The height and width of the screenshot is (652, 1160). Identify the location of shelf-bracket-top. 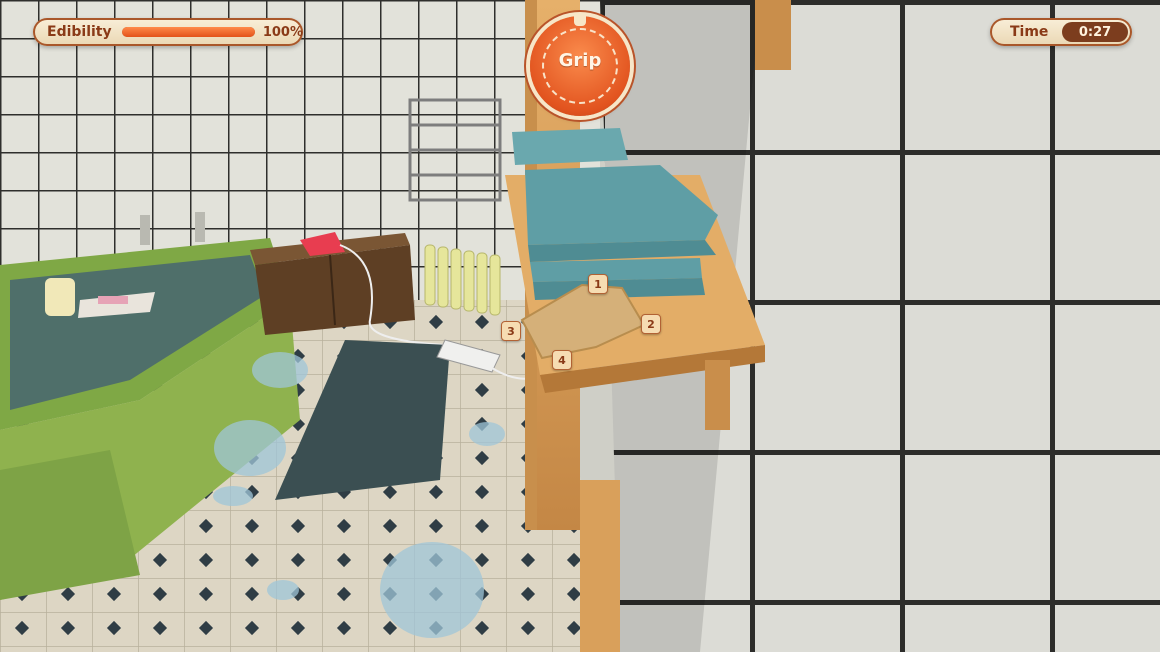
(773, 35).